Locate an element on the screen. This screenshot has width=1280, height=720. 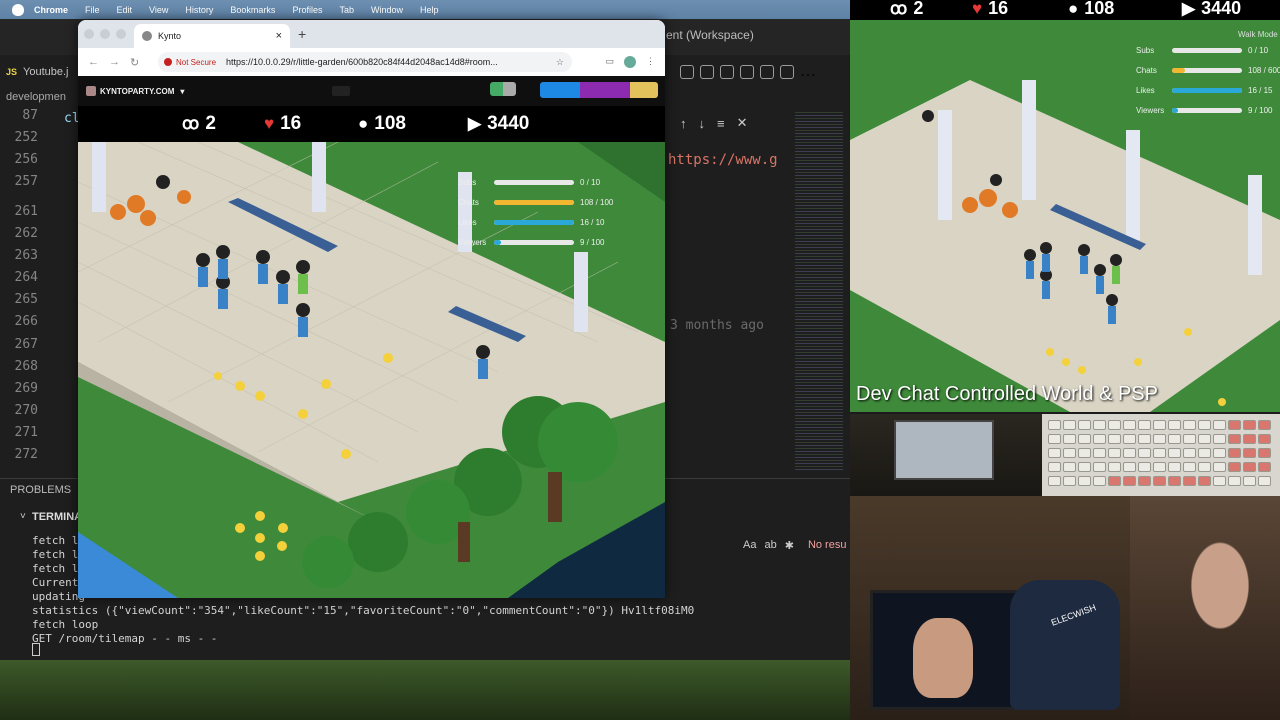
forward-icon: → is located at coordinates (114, 62).